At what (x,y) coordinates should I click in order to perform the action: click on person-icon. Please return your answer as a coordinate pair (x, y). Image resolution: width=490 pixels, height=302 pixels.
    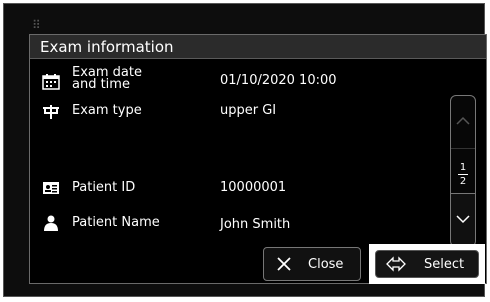
    Looking at the image, I should click on (51, 223).